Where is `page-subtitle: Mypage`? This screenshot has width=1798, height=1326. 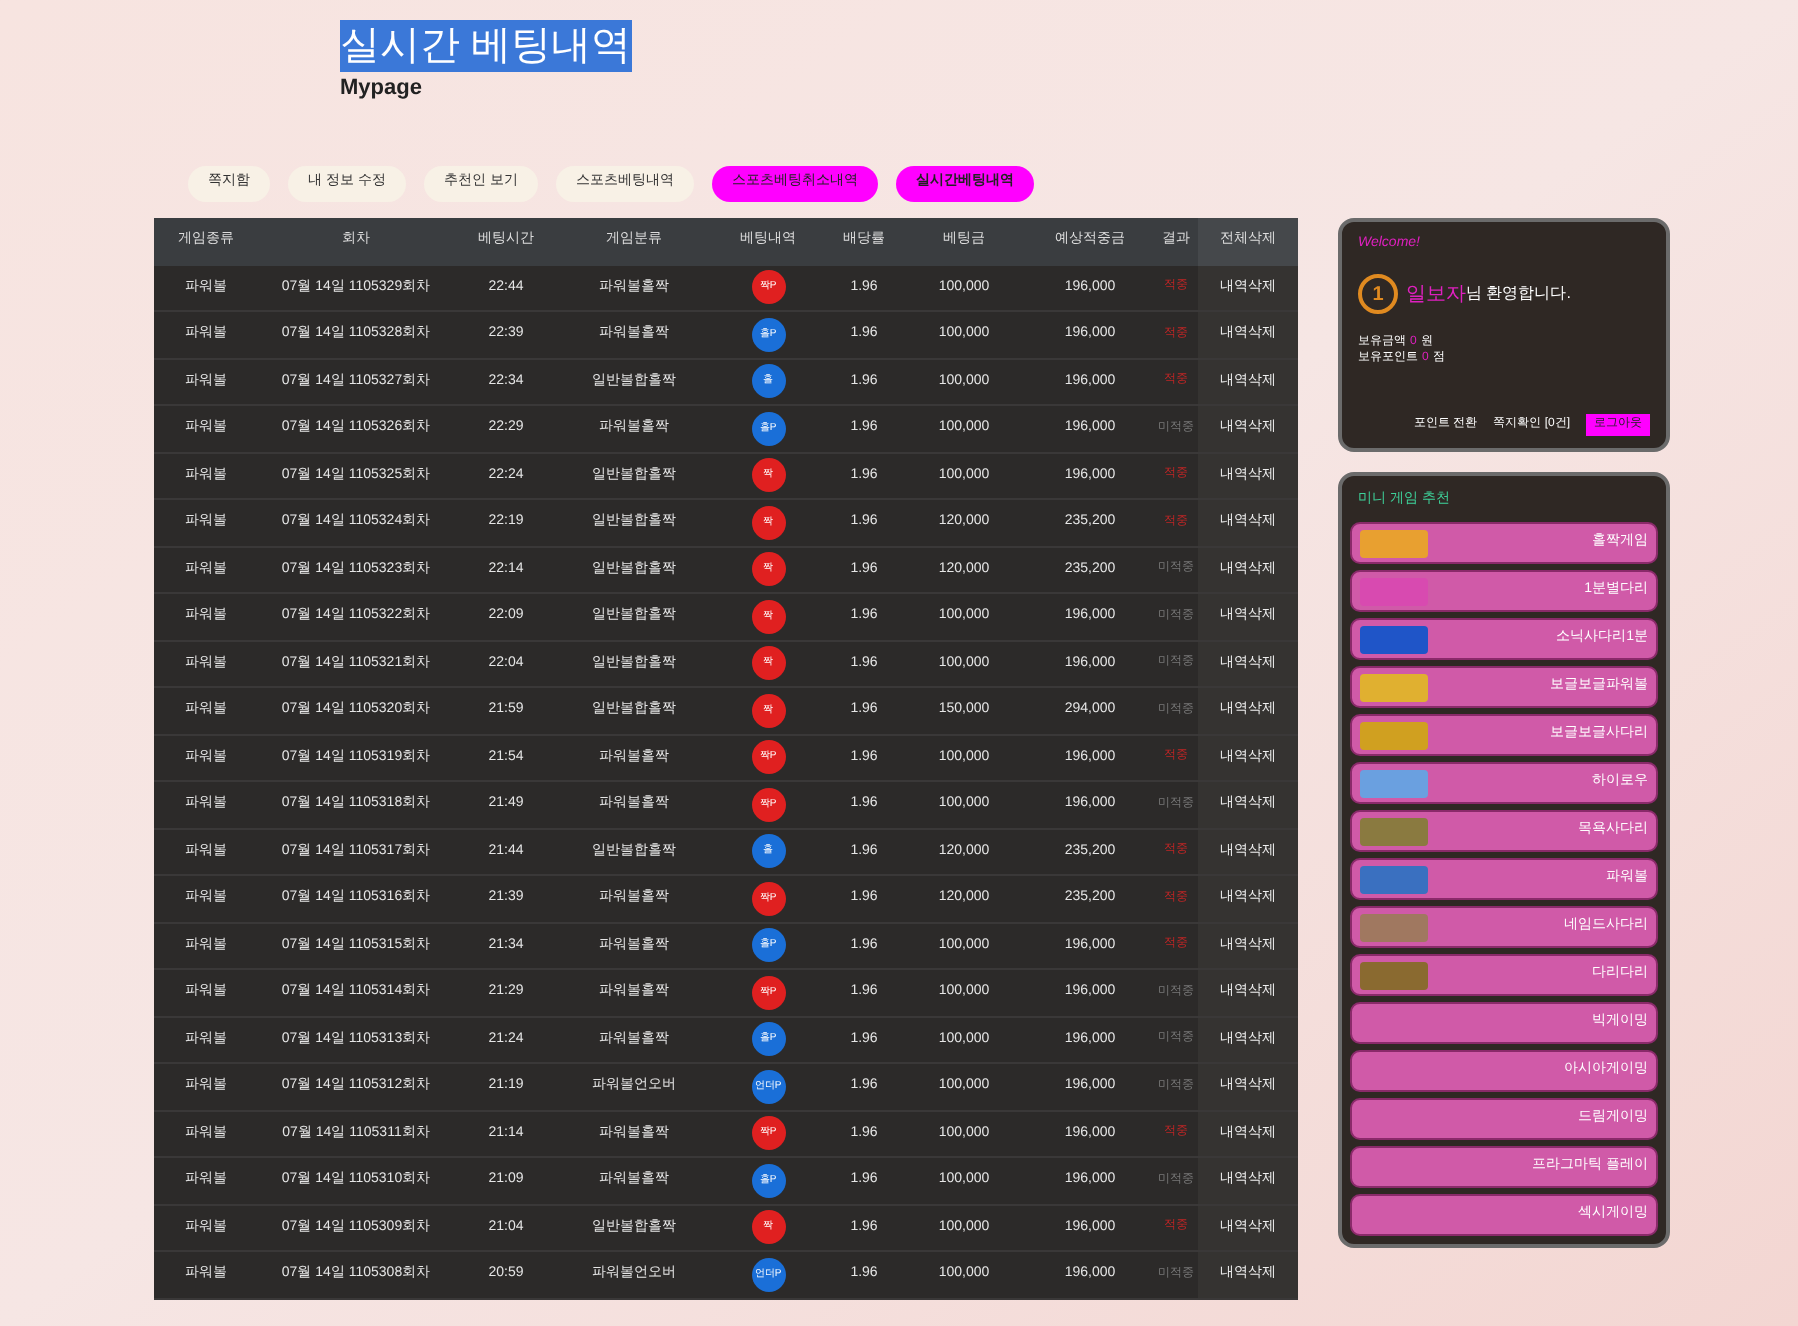
page-subtitle: Mypage is located at coordinates (381, 89).